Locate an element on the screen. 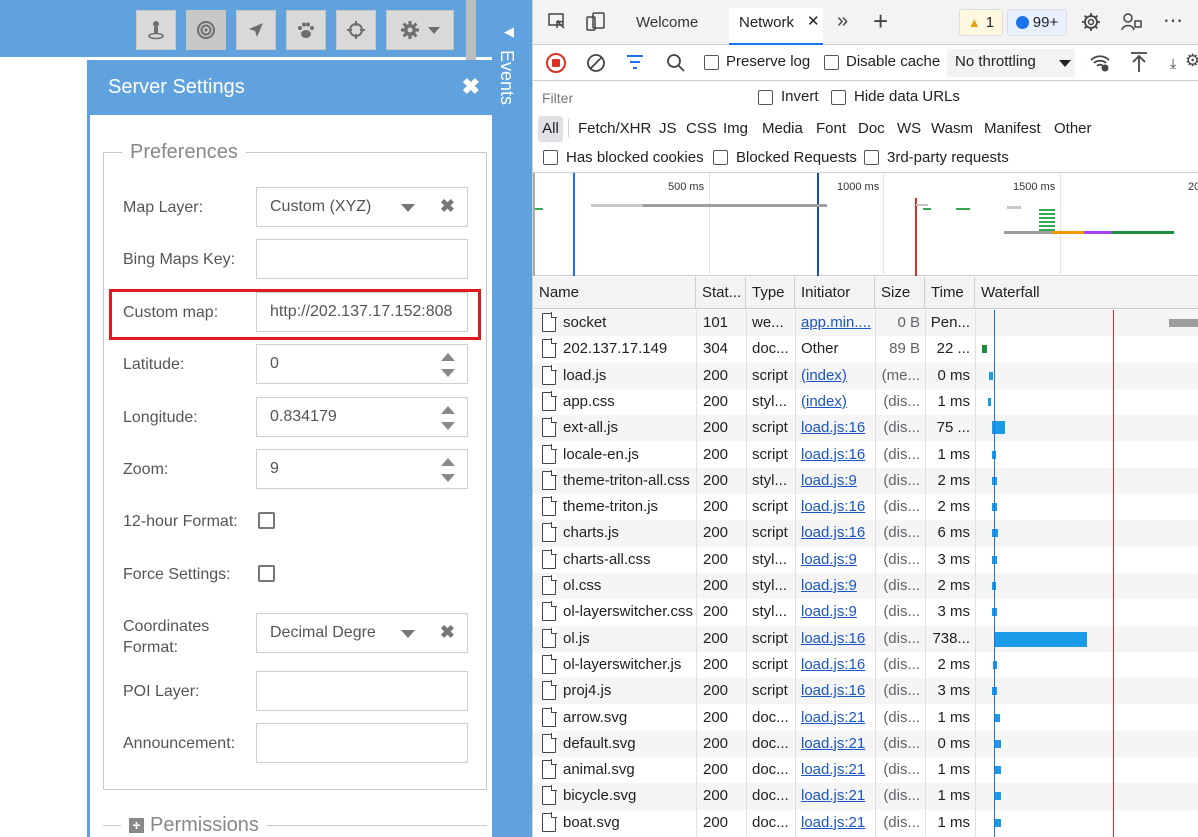 Image resolution: width=1198 pixels, height=837 pixels. filter-type-button: Media is located at coordinates (782, 128).